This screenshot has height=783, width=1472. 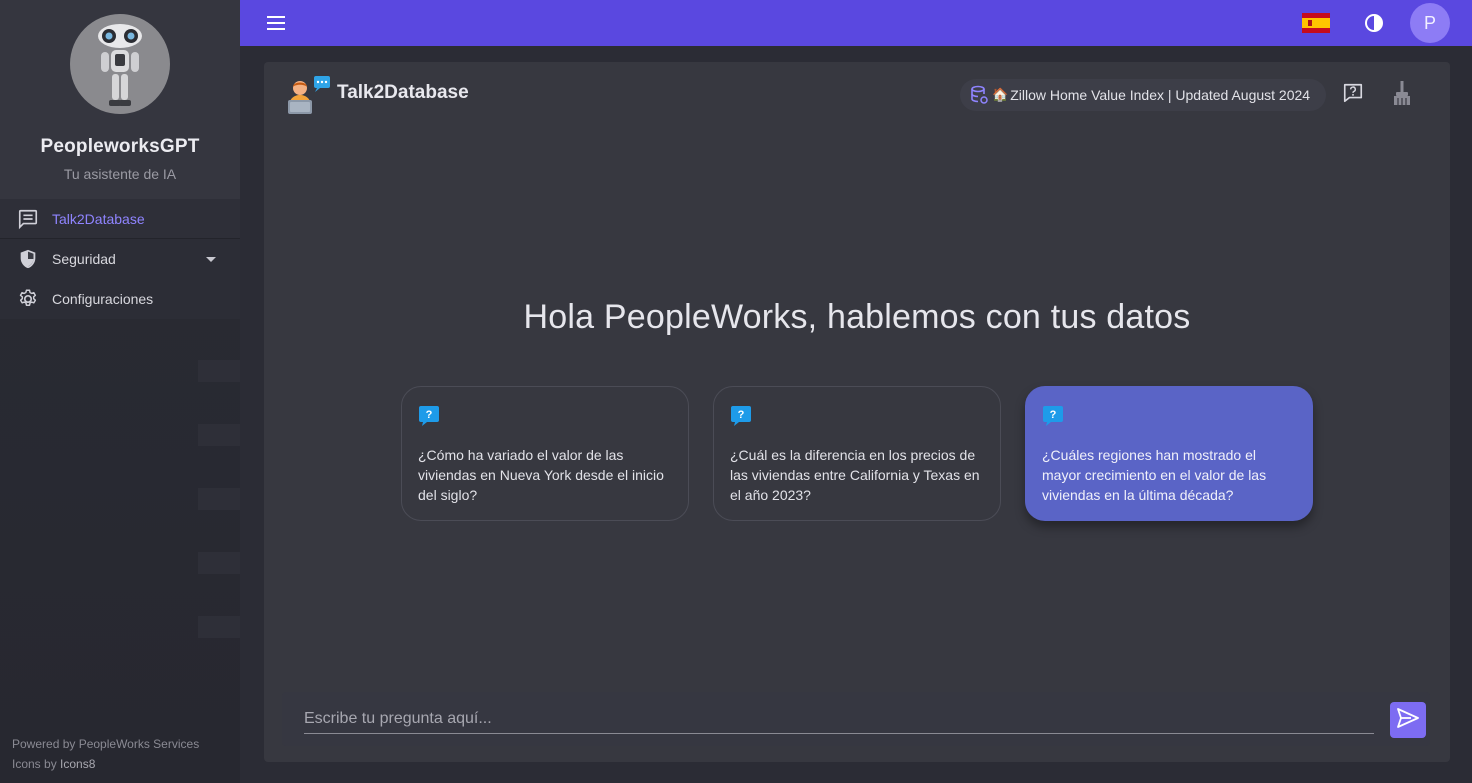 What do you see at coordinates (28, 299) in the screenshot?
I see `gear-icon` at bounding box center [28, 299].